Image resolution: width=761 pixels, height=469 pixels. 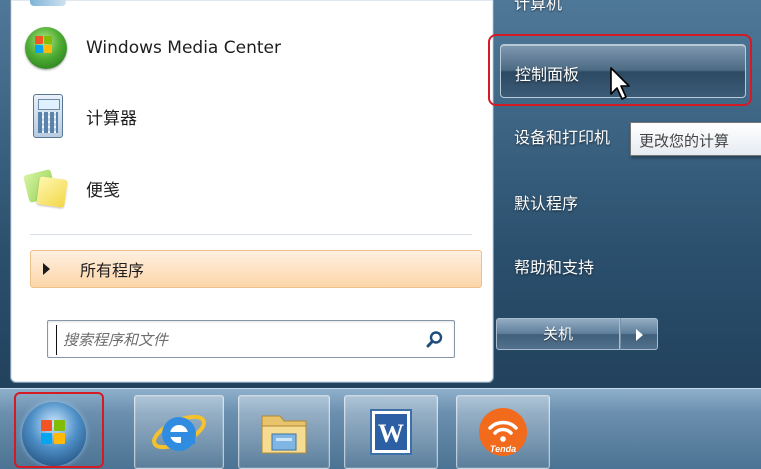 I want to click on word-icon: W, so click(x=391, y=432).